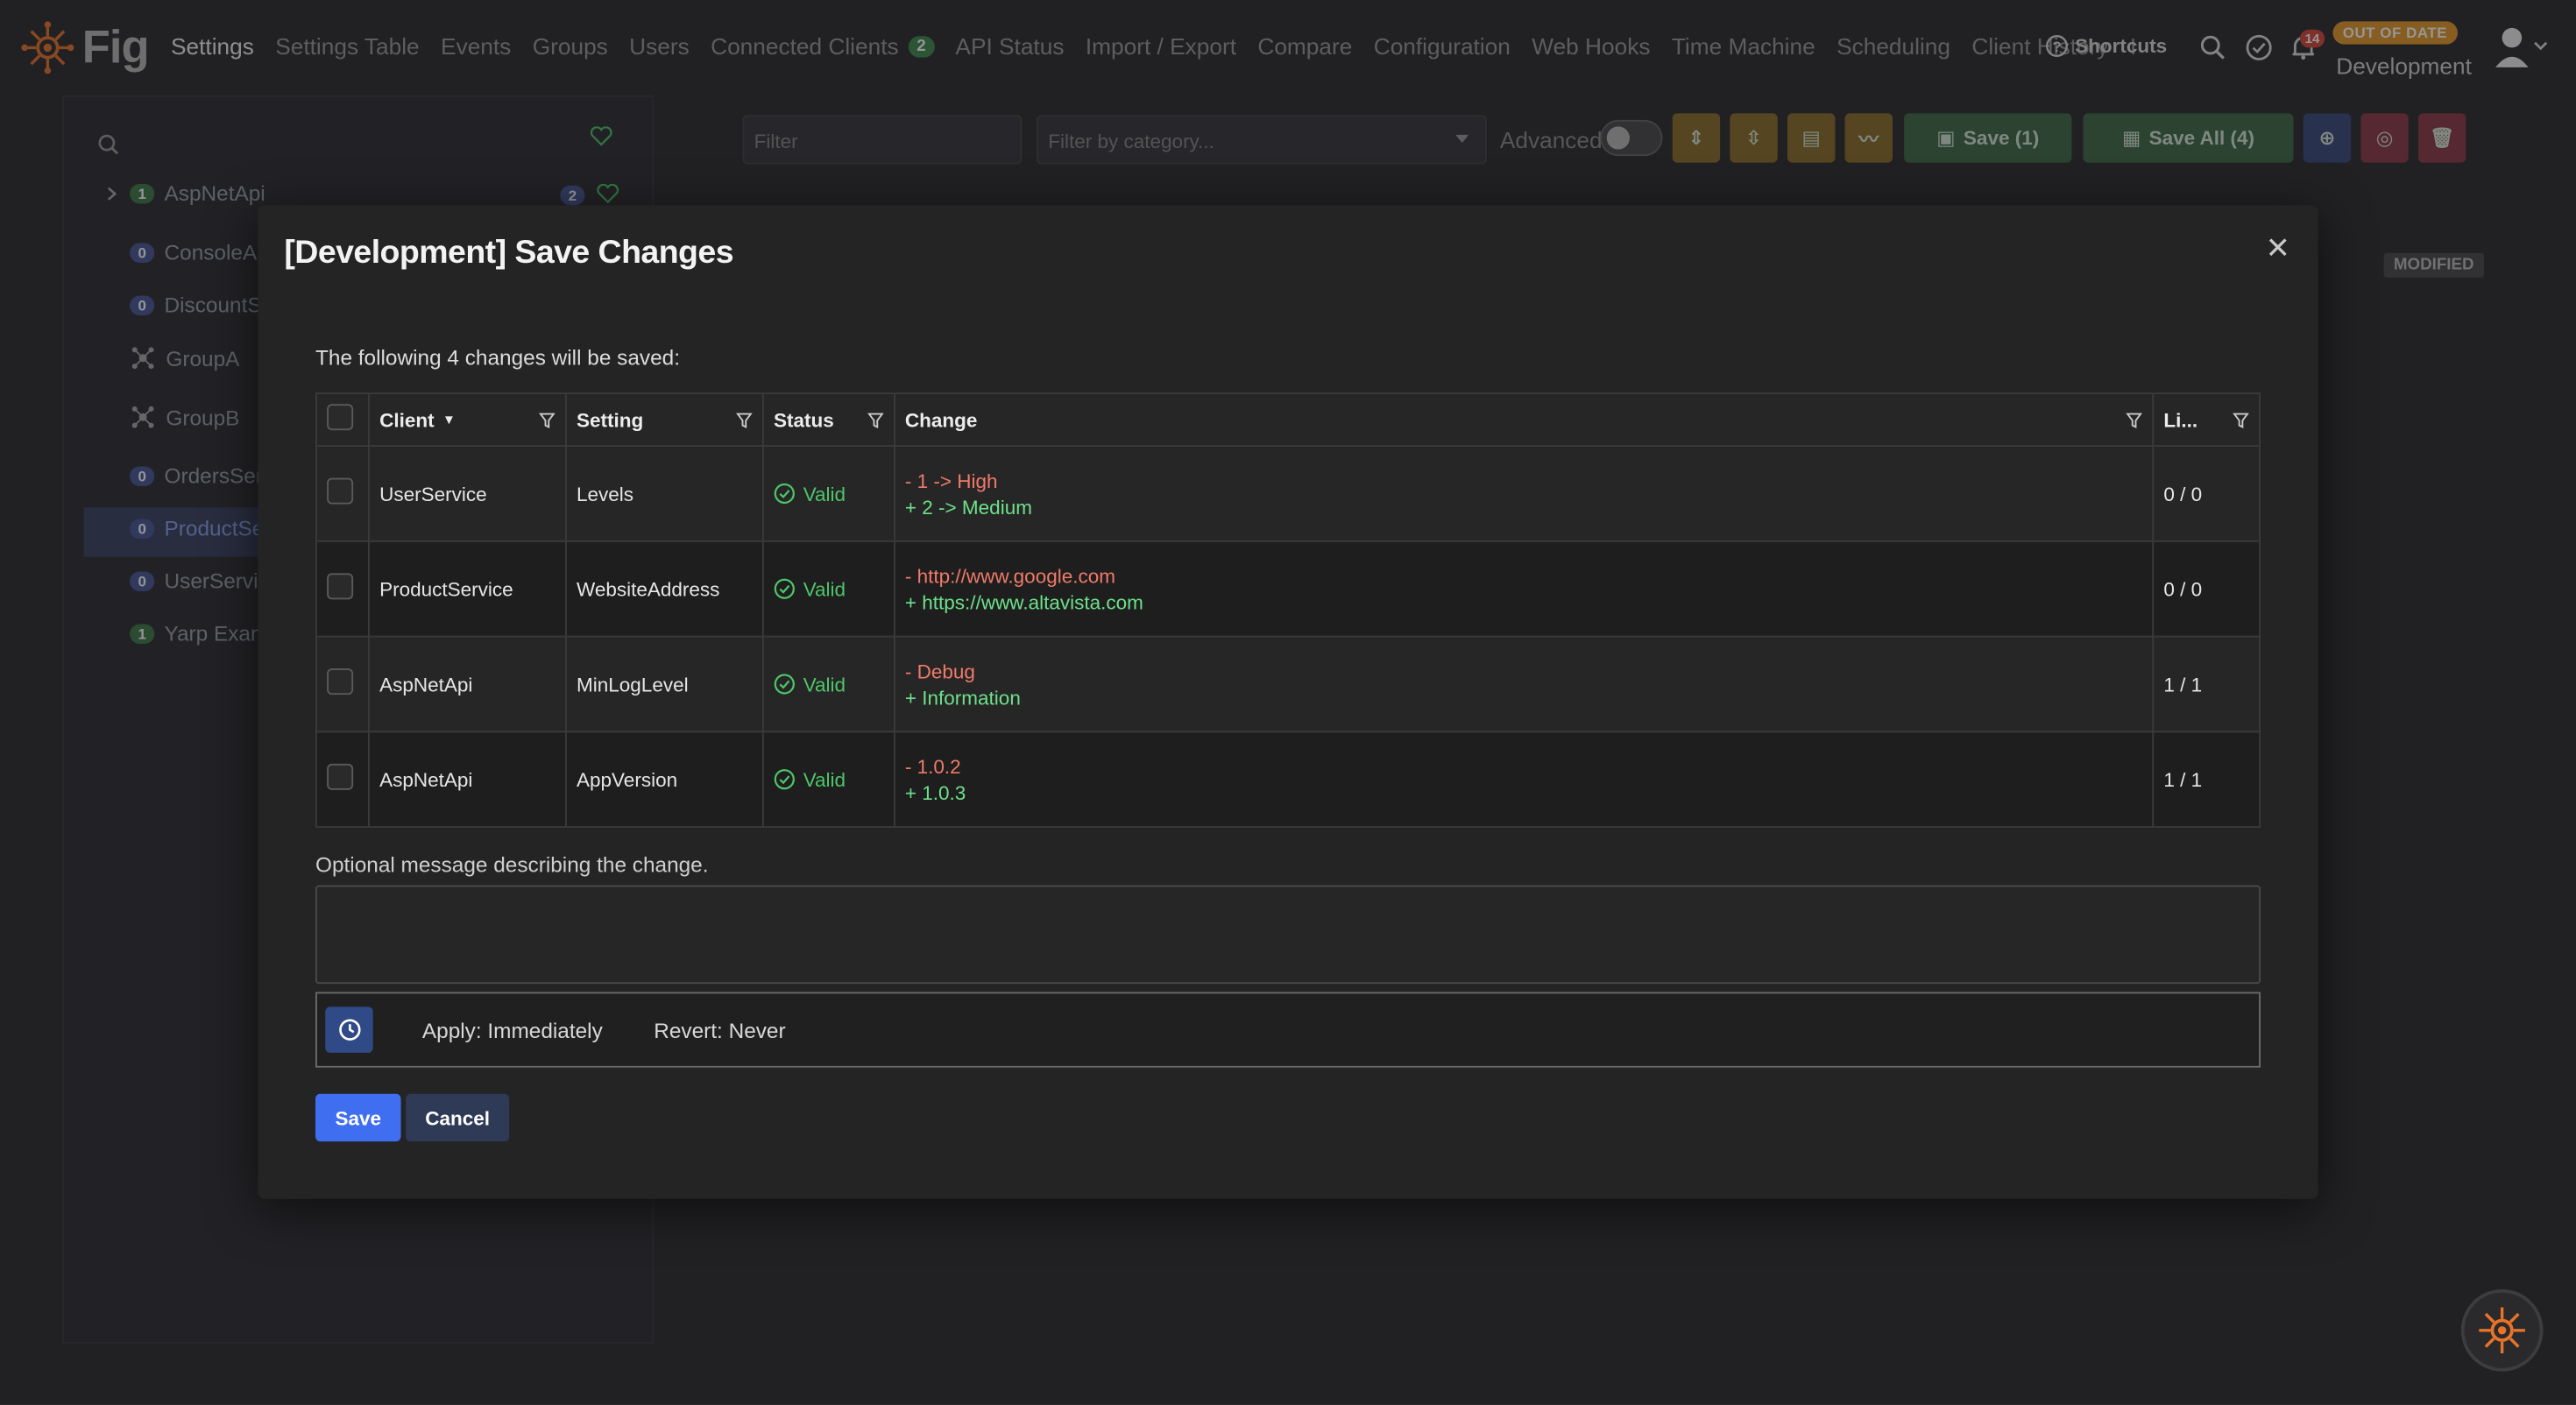 This screenshot has width=2576, height=1405. I want to click on change-old-value: - 1.0.2, so click(932, 766).